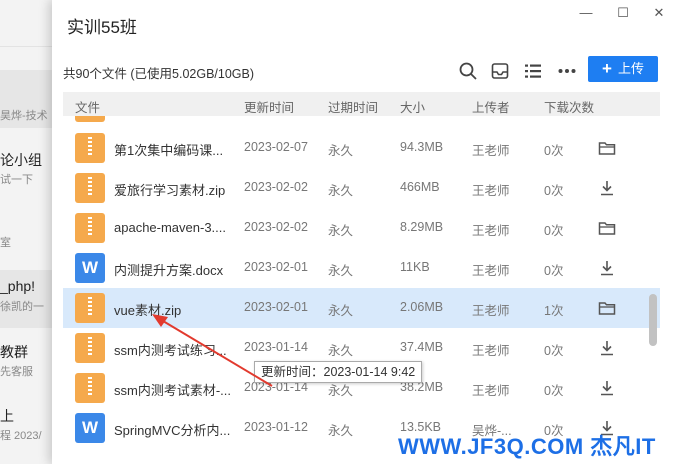 Image resolution: width=682 pixels, height=464 pixels. I want to click on annotation-arrow, so click(212, 350).